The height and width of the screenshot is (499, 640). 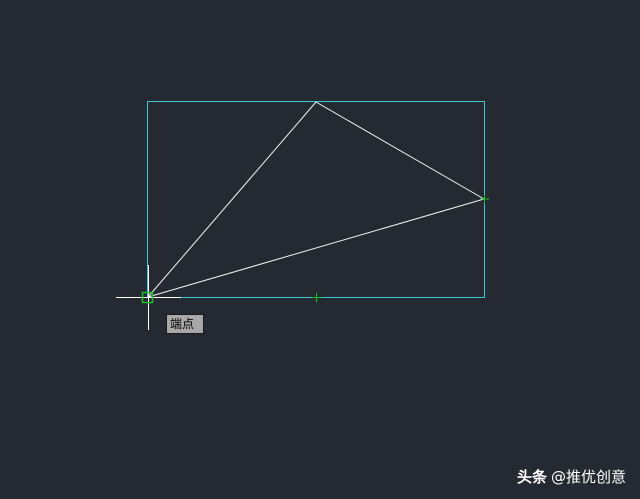 I want to click on watermark-brand: 头条, so click(x=531, y=477).